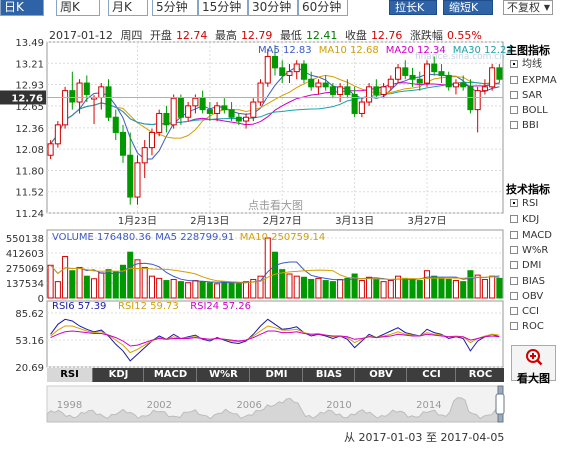 Image resolution: width=572 pixels, height=451 pixels. What do you see at coordinates (323, 8) in the screenshot?
I see `tab-60min: 60分钟` at bounding box center [323, 8].